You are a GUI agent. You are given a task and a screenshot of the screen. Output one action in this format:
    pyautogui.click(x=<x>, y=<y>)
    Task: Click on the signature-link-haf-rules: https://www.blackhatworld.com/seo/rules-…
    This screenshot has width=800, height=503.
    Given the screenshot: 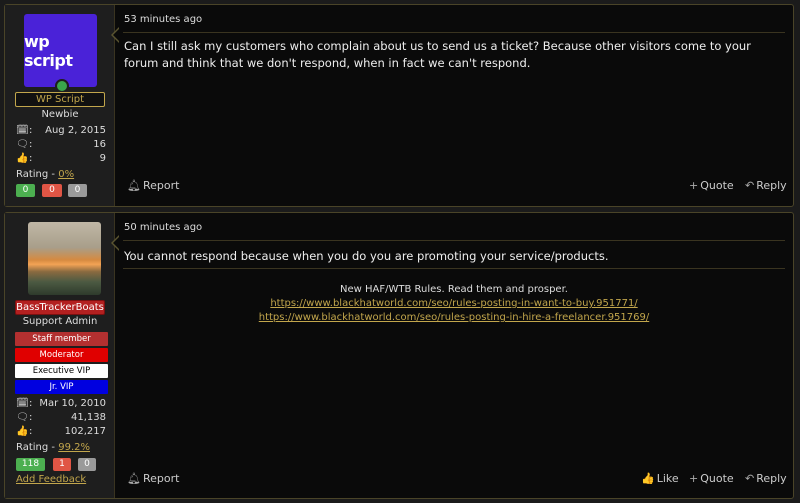 What is the action you would take?
    pyautogui.click(x=454, y=317)
    